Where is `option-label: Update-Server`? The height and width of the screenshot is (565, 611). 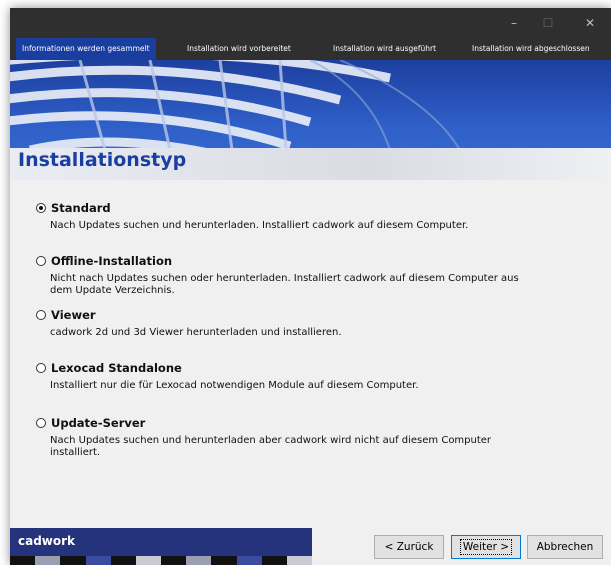
option-label: Update-Server is located at coordinates (98, 423).